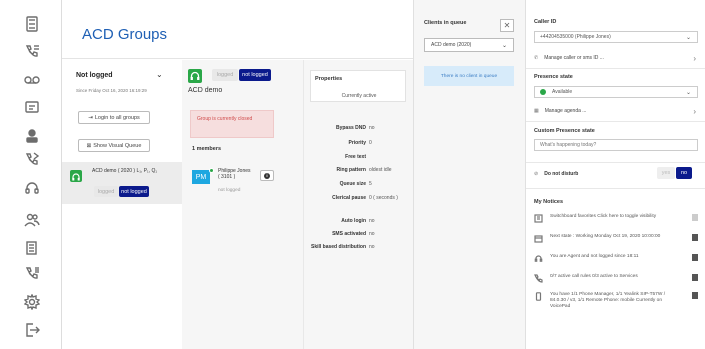  What do you see at coordinates (536, 58) in the screenshot?
I see `phone-settings-icon: ✆` at bounding box center [536, 58].